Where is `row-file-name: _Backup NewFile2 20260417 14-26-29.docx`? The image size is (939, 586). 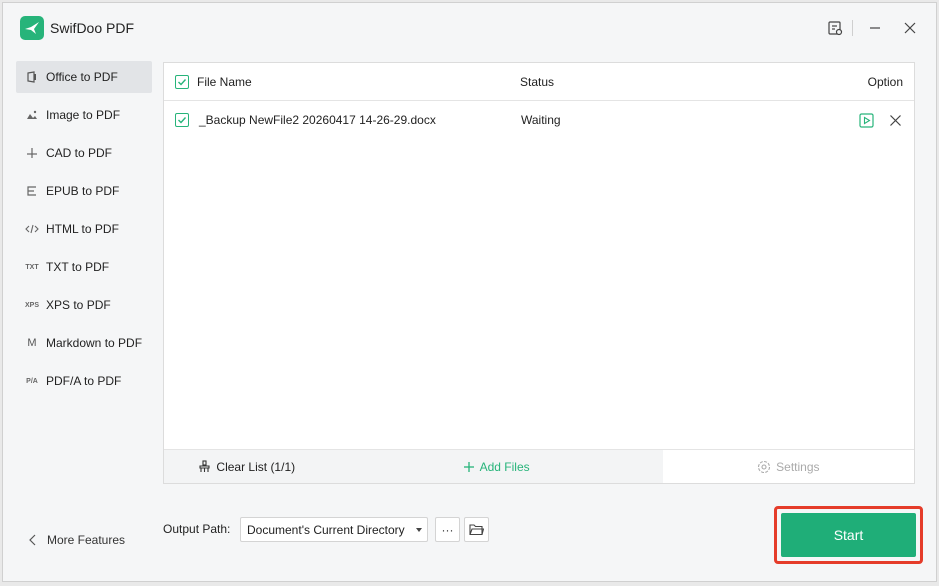 row-file-name: _Backup NewFile2 20260417 14-26-29.docx is located at coordinates (317, 120).